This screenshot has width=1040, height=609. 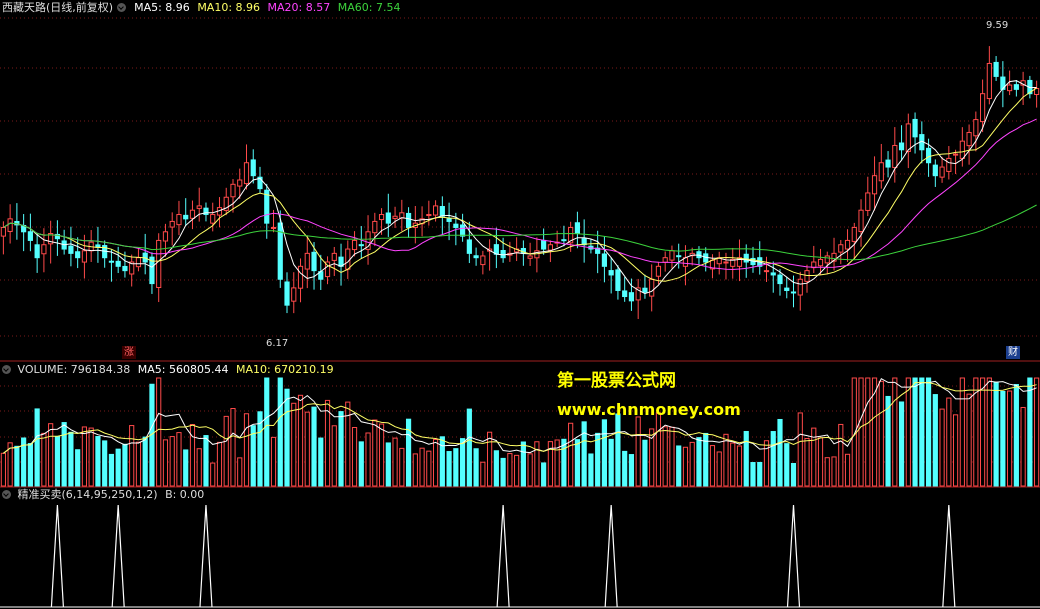 I want to click on ma10-value: MA10: 8.96, so click(x=229, y=7).